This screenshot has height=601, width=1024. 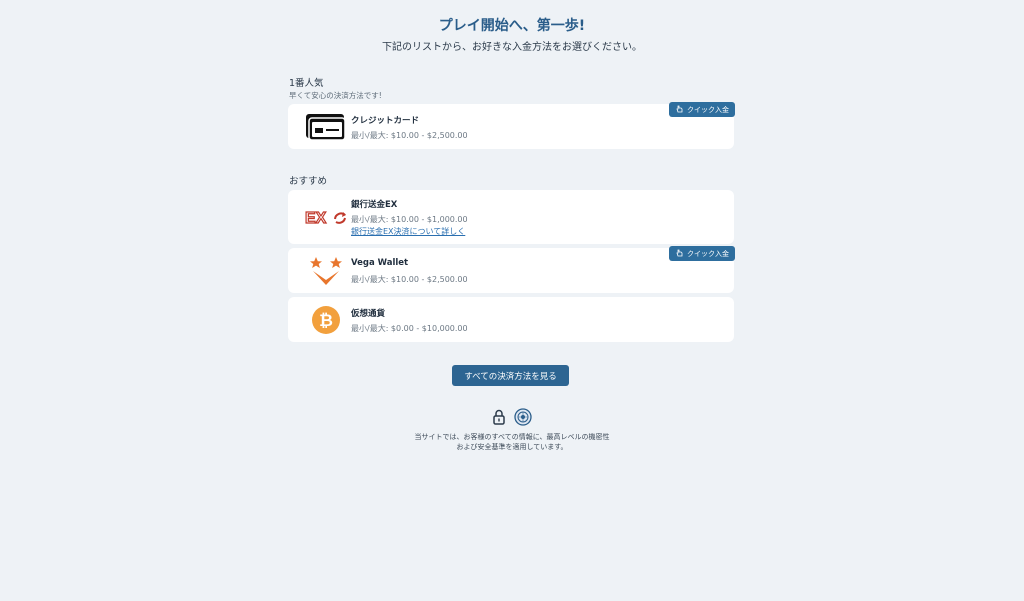 What do you see at coordinates (512, 447) in the screenshot?
I see `security-notice-line2: および安全基準を適用しています。` at bounding box center [512, 447].